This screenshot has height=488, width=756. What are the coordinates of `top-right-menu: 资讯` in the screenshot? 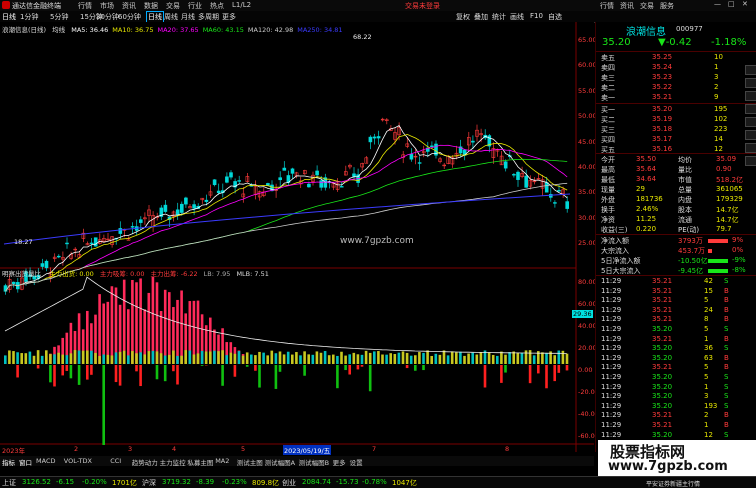 It's located at (627, 6).